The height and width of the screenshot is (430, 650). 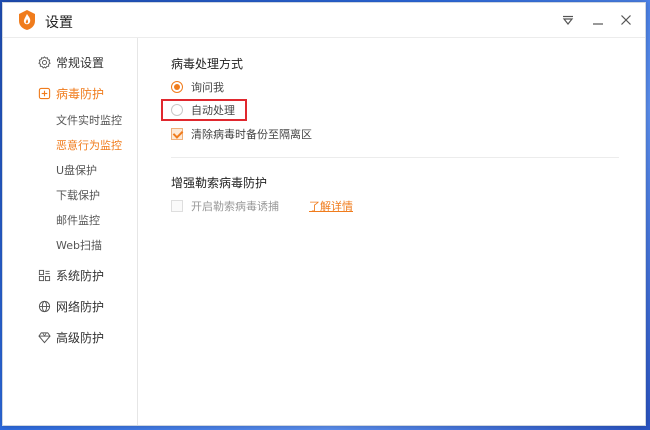 I want to click on app-logo-icon, so click(x=27, y=20).